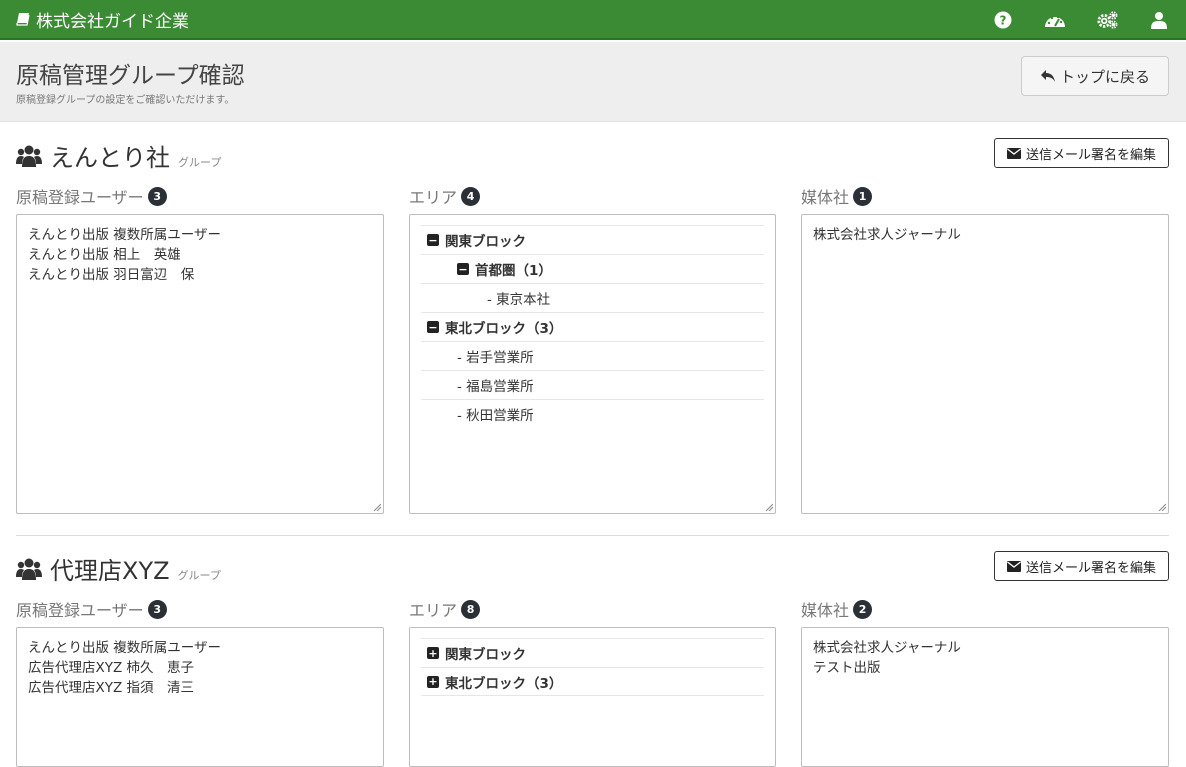 The width and height of the screenshot is (1186, 767). I want to click on list-item: テスト出版, so click(847, 668).